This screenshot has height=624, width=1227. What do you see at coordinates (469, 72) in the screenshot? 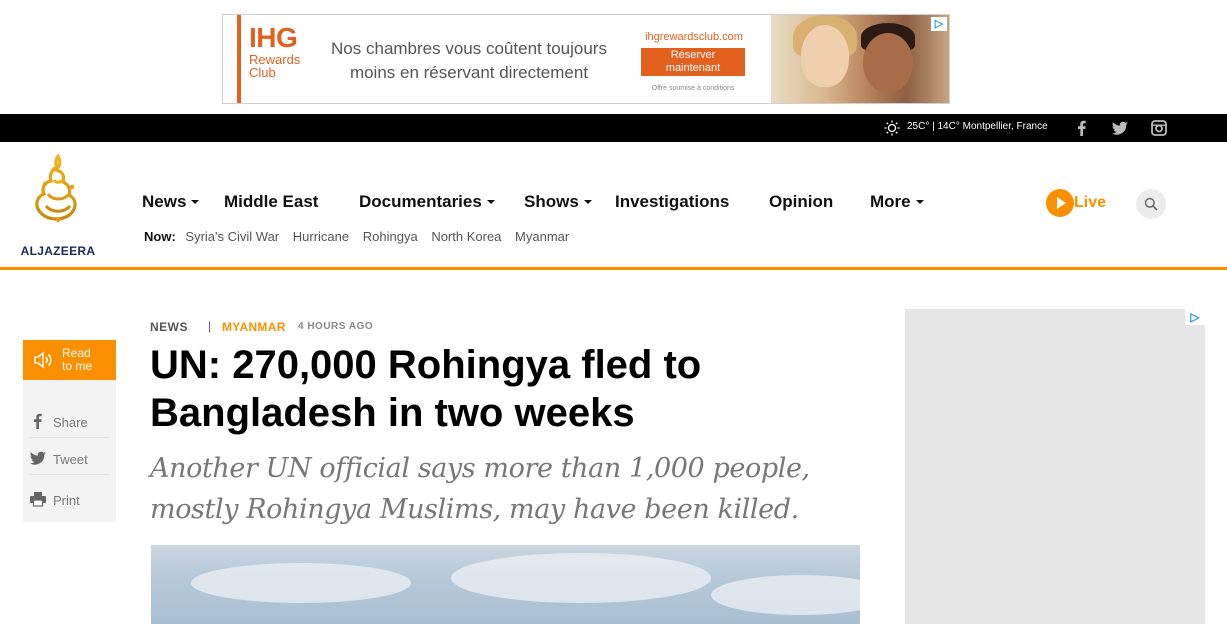
I see `ad-tagline-line-2: moins en réservant directement` at bounding box center [469, 72].